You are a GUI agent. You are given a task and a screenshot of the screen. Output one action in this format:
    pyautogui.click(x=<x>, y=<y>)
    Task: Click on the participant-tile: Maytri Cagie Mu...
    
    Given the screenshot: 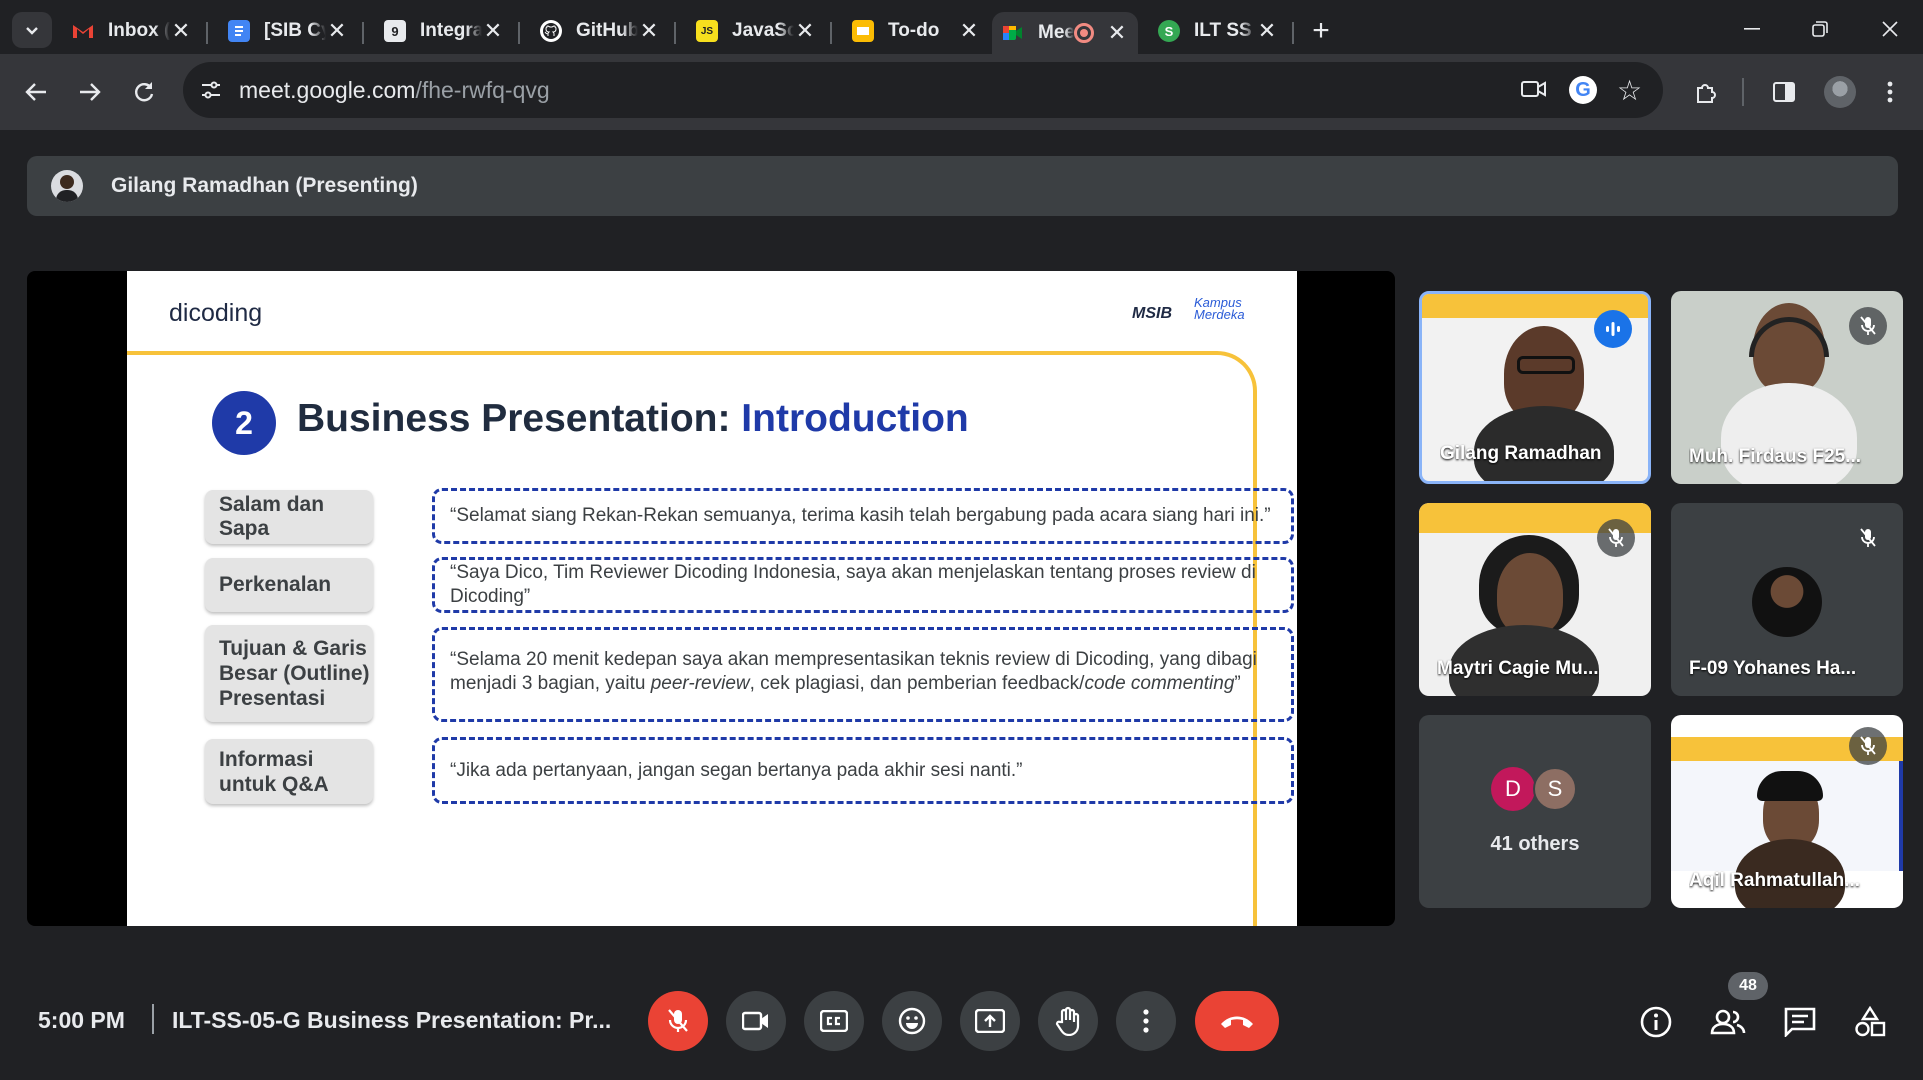 What is the action you would take?
    pyautogui.click(x=1535, y=599)
    